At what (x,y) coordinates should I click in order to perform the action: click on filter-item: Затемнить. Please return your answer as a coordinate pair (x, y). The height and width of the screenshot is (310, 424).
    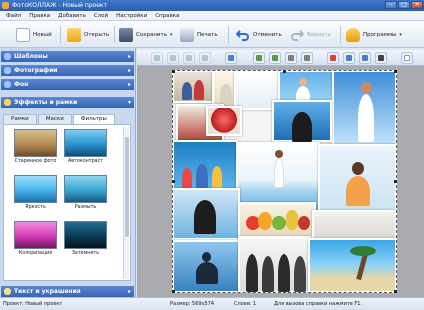
    Looking at the image, I should click on (85, 240).